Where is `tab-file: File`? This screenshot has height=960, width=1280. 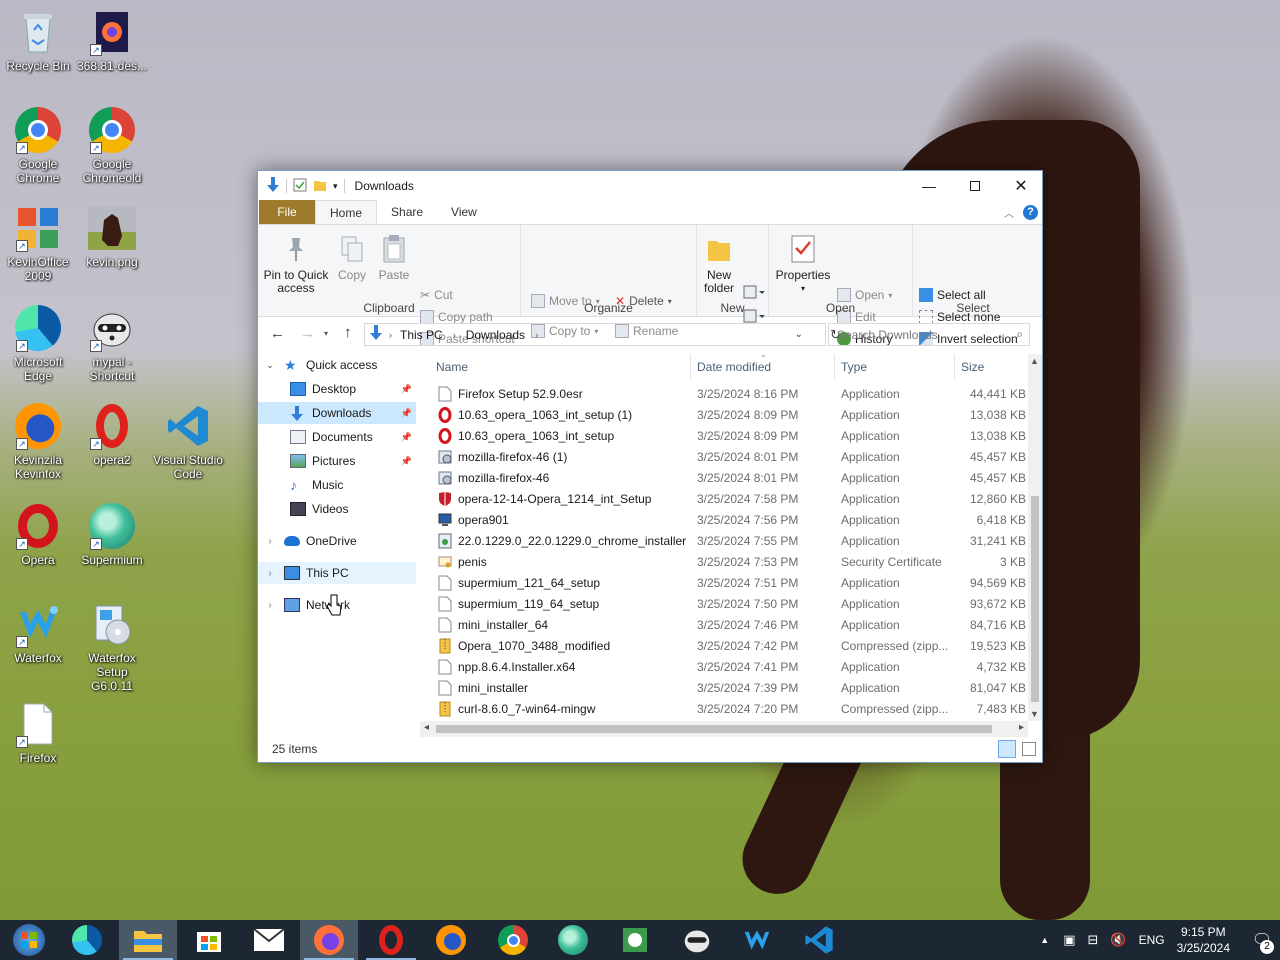
tab-file: File is located at coordinates (287, 212).